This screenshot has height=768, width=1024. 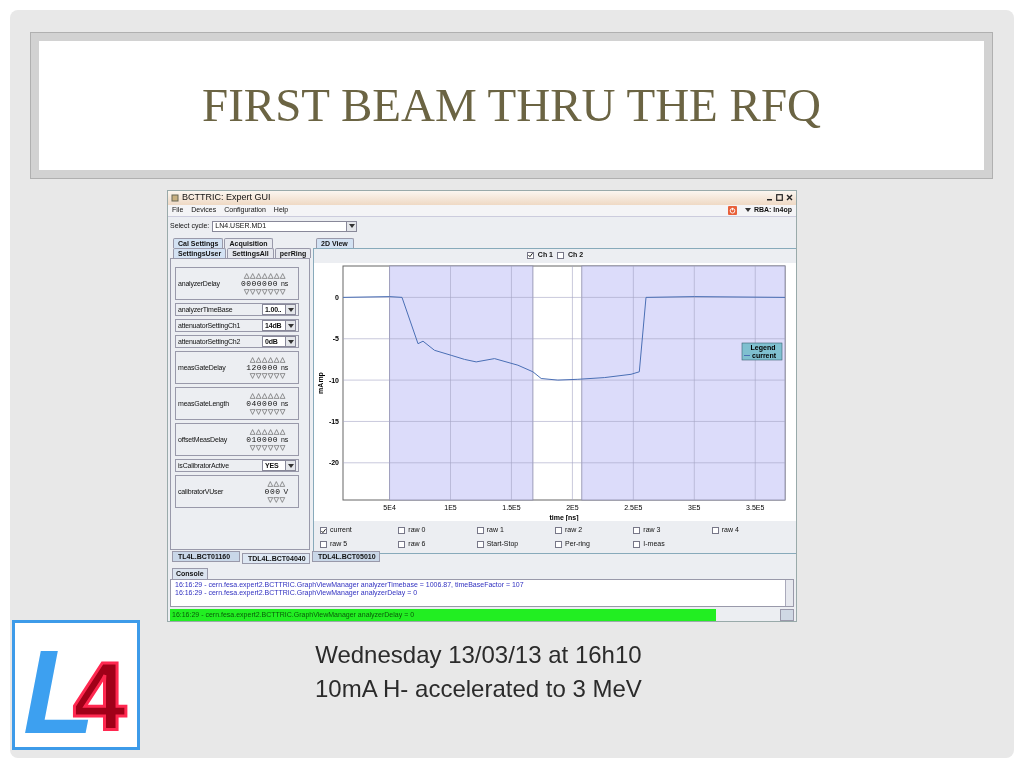 What do you see at coordinates (511, 106) in the screenshot?
I see `slide-title: FIRST BEAM THRU THE RFQ` at bounding box center [511, 106].